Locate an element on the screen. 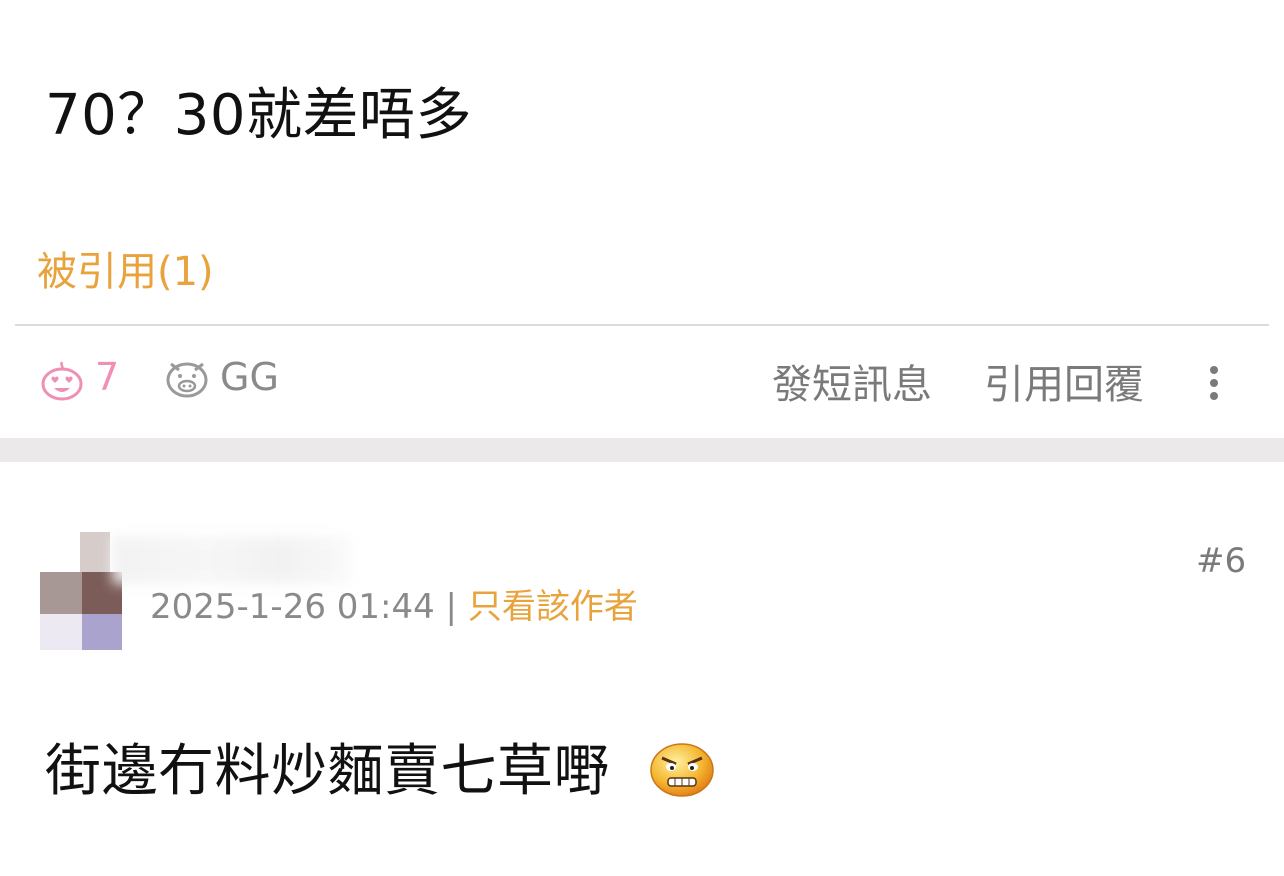  post-body-text: 街邊冇料炒麵賣七草嘢 is located at coordinates (327, 771).